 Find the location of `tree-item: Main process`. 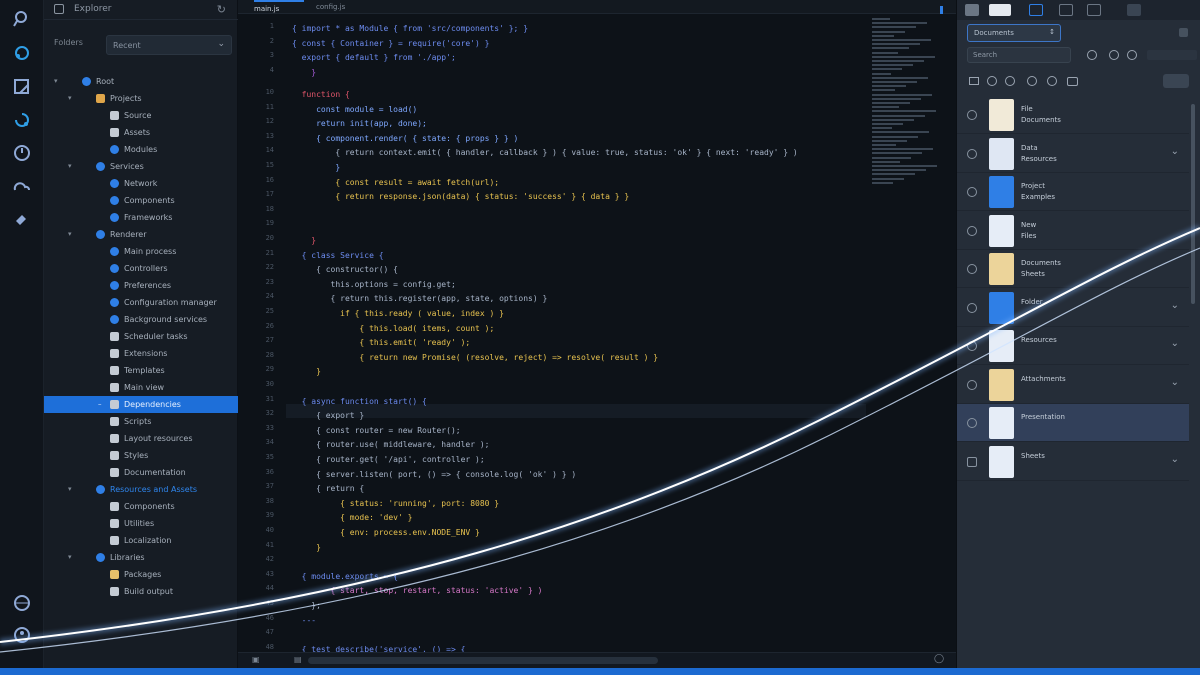

tree-item: Main process is located at coordinates (141, 251).